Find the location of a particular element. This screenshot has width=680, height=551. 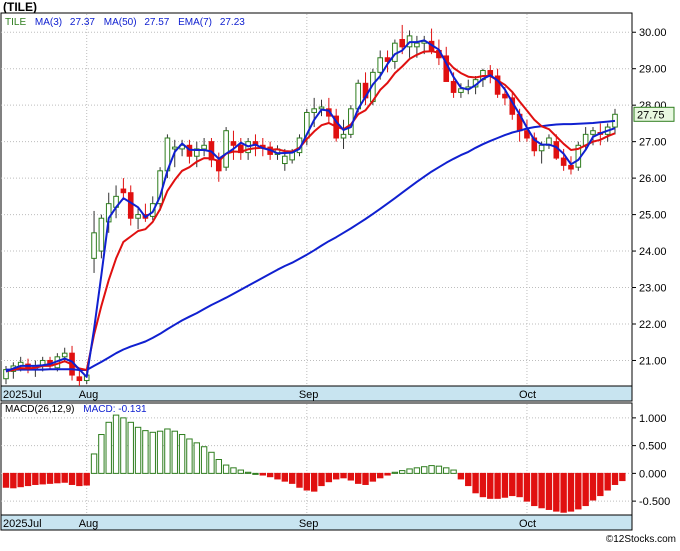

macd-legend-value: -0.131 is located at coordinates (132, 409).